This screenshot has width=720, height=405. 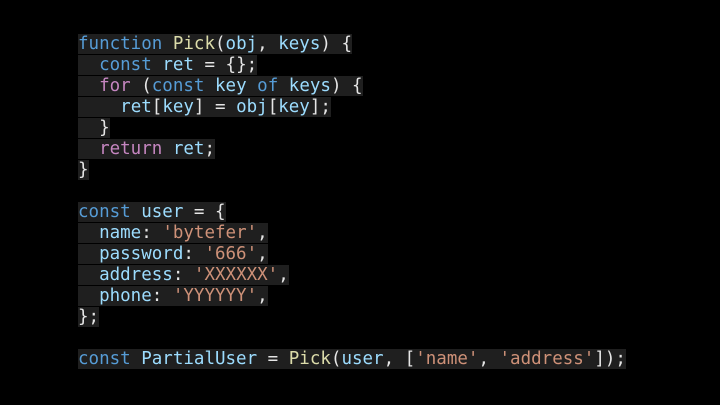 What do you see at coordinates (162, 212) in the screenshot?
I see `code-token: user` at bounding box center [162, 212].